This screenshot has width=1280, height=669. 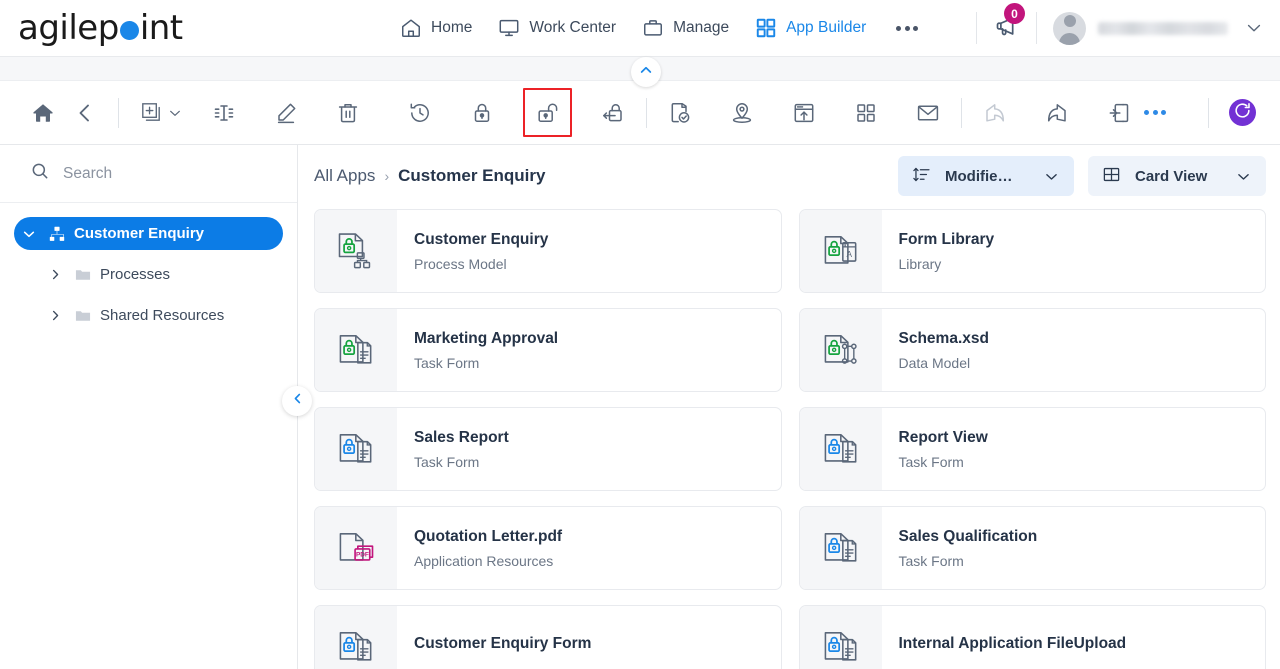 What do you see at coordinates (653, 28) in the screenshot?
I see `briefcase-icon` at bounding box center [653, 28].